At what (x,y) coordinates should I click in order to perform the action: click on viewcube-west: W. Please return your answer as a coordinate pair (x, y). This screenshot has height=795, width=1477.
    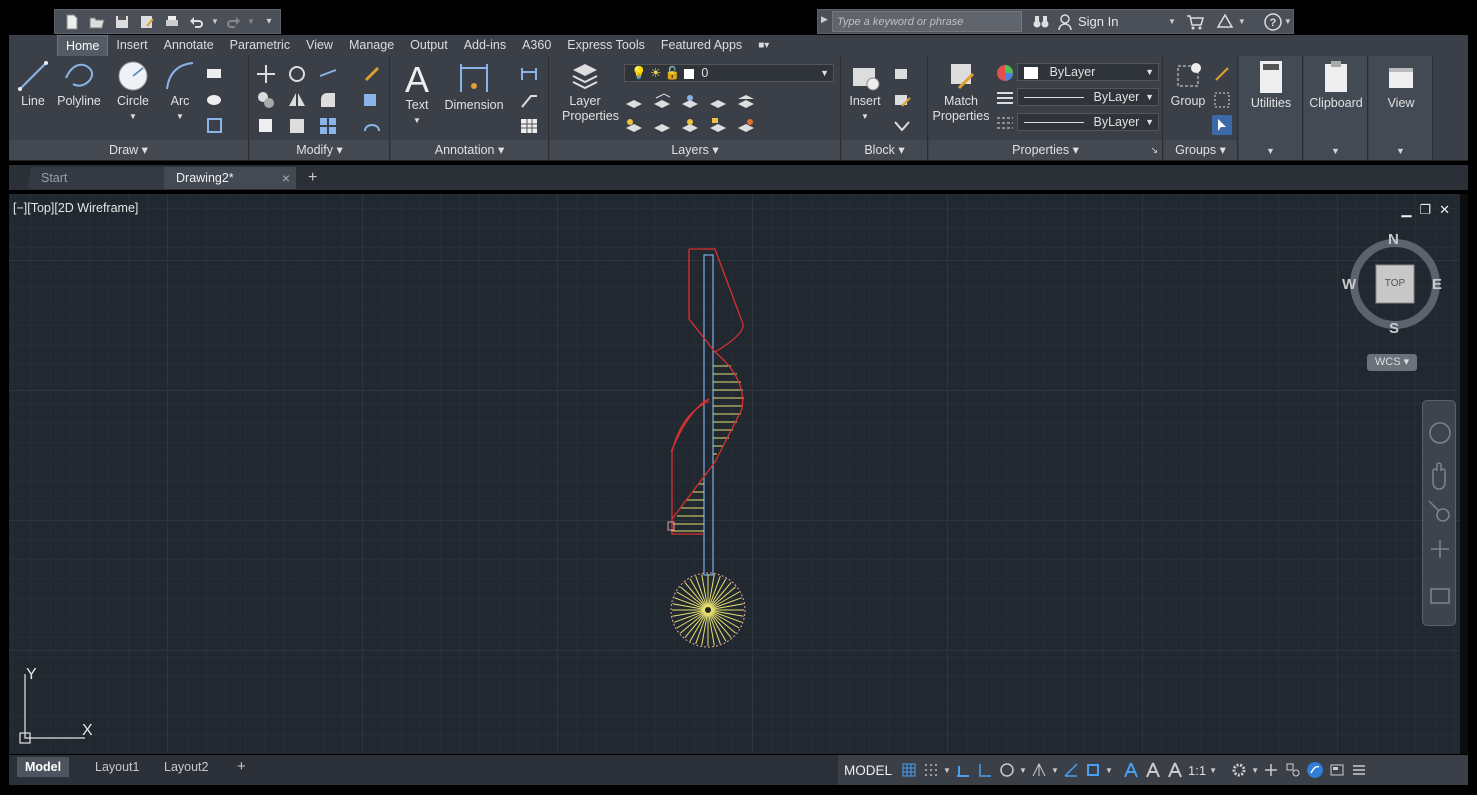
    Looking at the image, I should click on (1349, 284).